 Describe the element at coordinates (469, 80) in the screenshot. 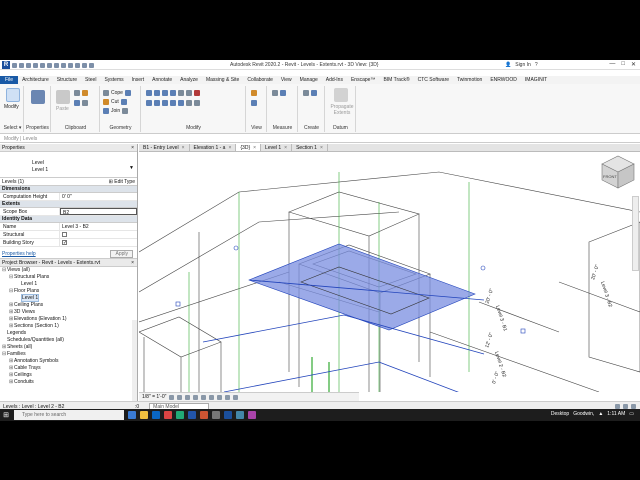

I see `ribbon-tab-twinmotion: Twinmotion` at that location.